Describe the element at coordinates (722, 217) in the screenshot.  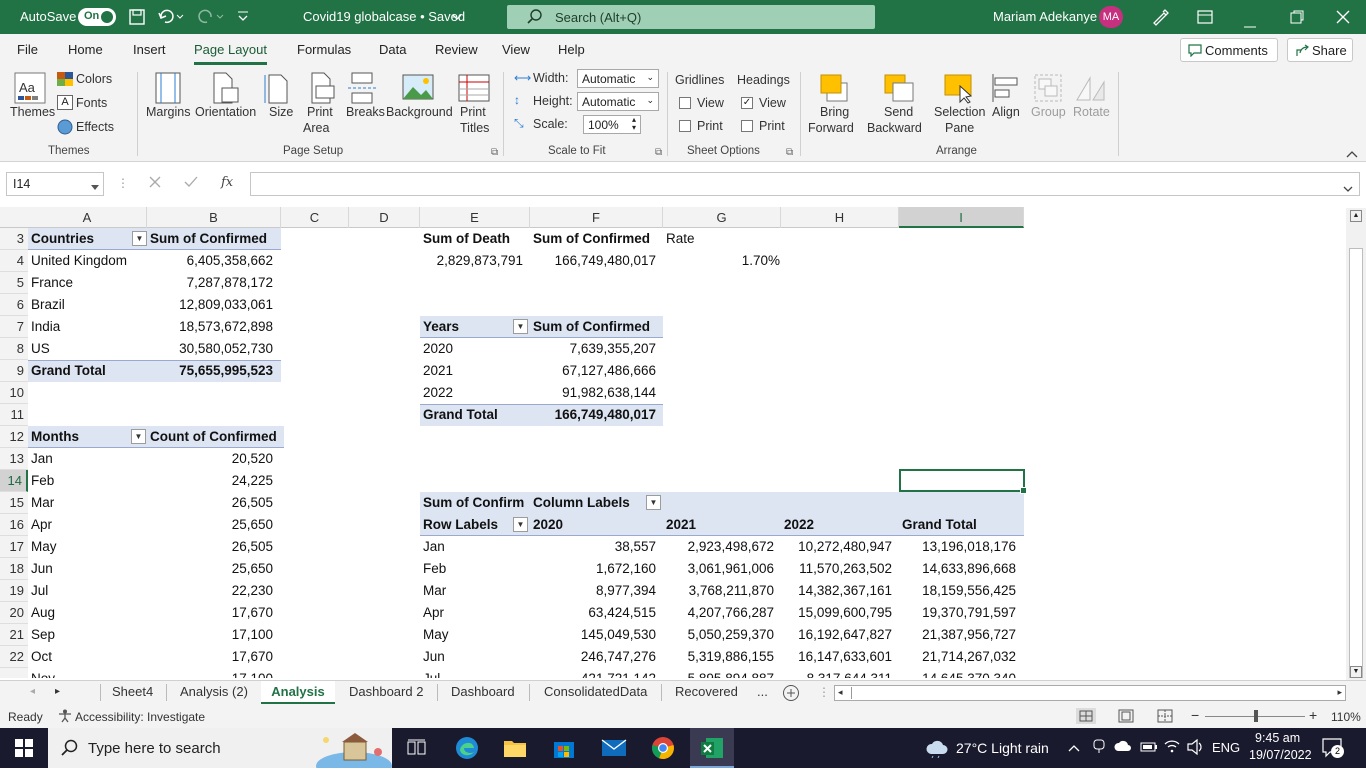
I see `column-header-g: G` at that location.